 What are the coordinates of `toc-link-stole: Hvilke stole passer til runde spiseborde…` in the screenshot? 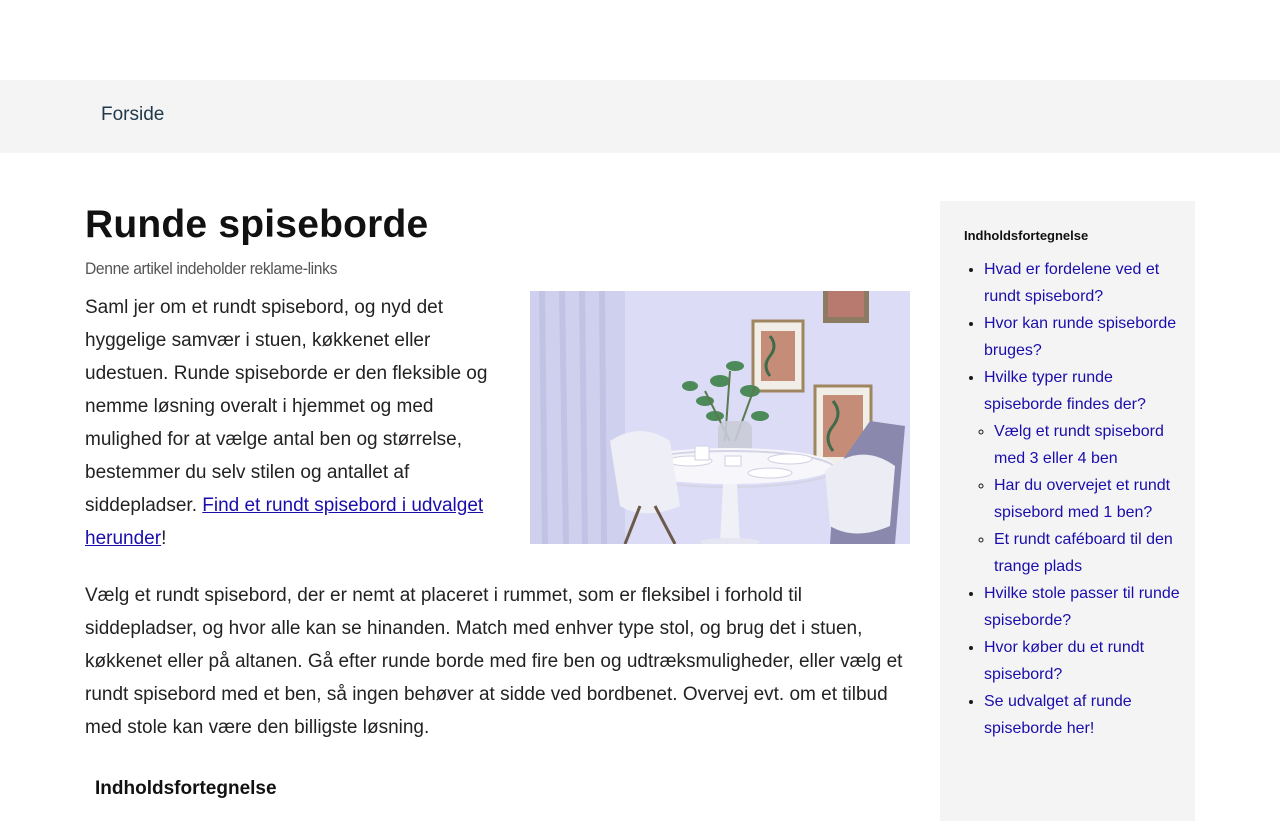 It's located at (1082, 607).